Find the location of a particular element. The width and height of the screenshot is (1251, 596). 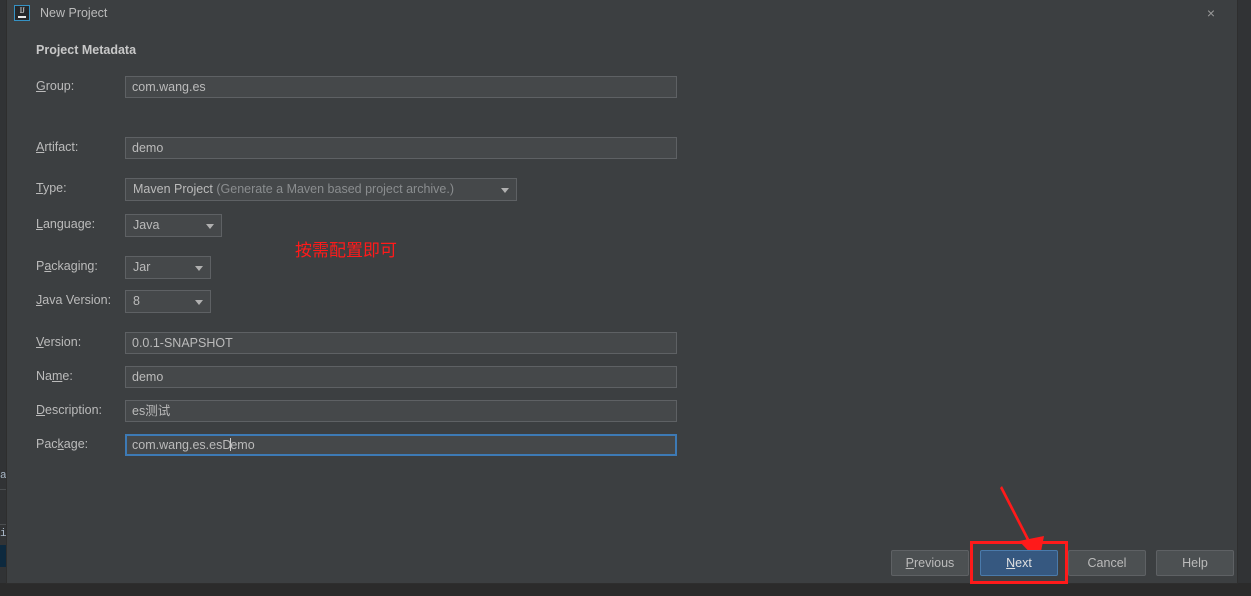

cancel-button: Cancel is located at coordinates (1107, 563).